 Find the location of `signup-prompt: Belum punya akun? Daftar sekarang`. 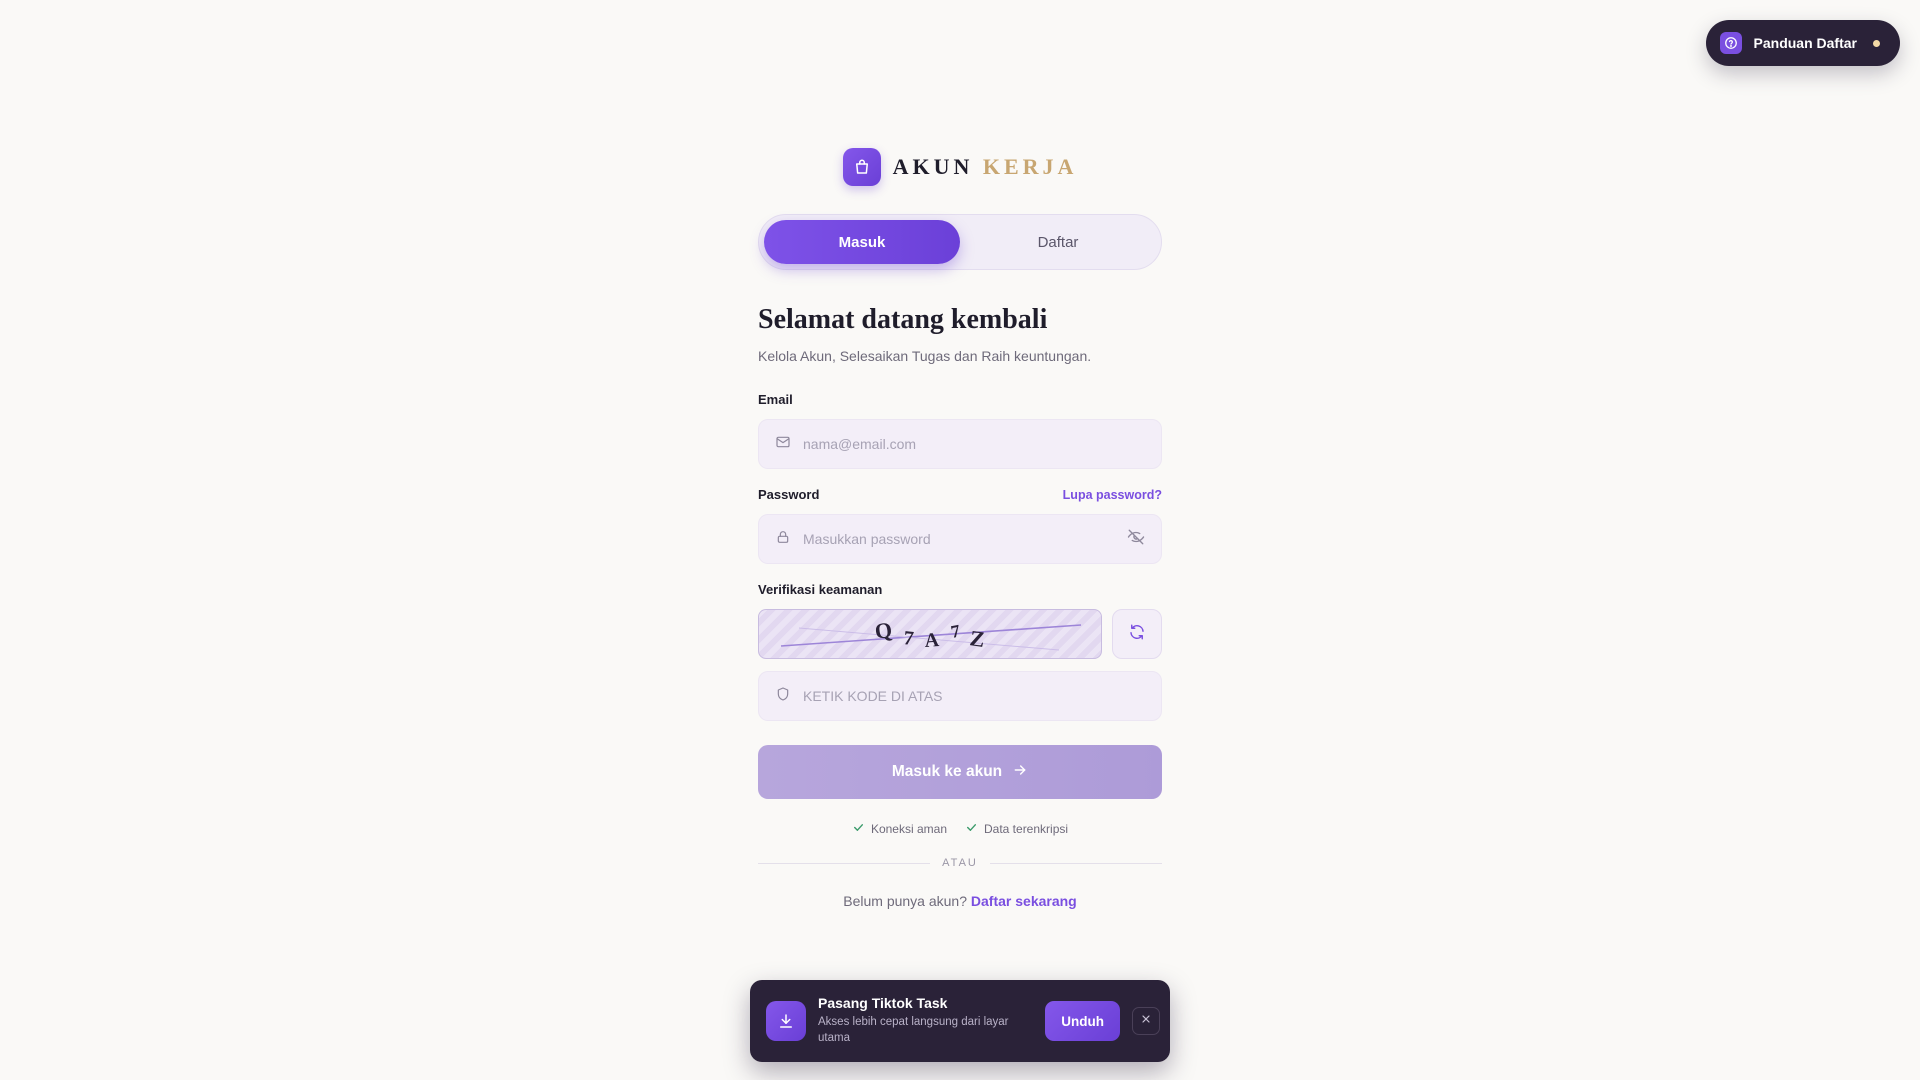

signup-prompt: Belum punya akun? Daftar sekarang is located at coordinates (960, 901).